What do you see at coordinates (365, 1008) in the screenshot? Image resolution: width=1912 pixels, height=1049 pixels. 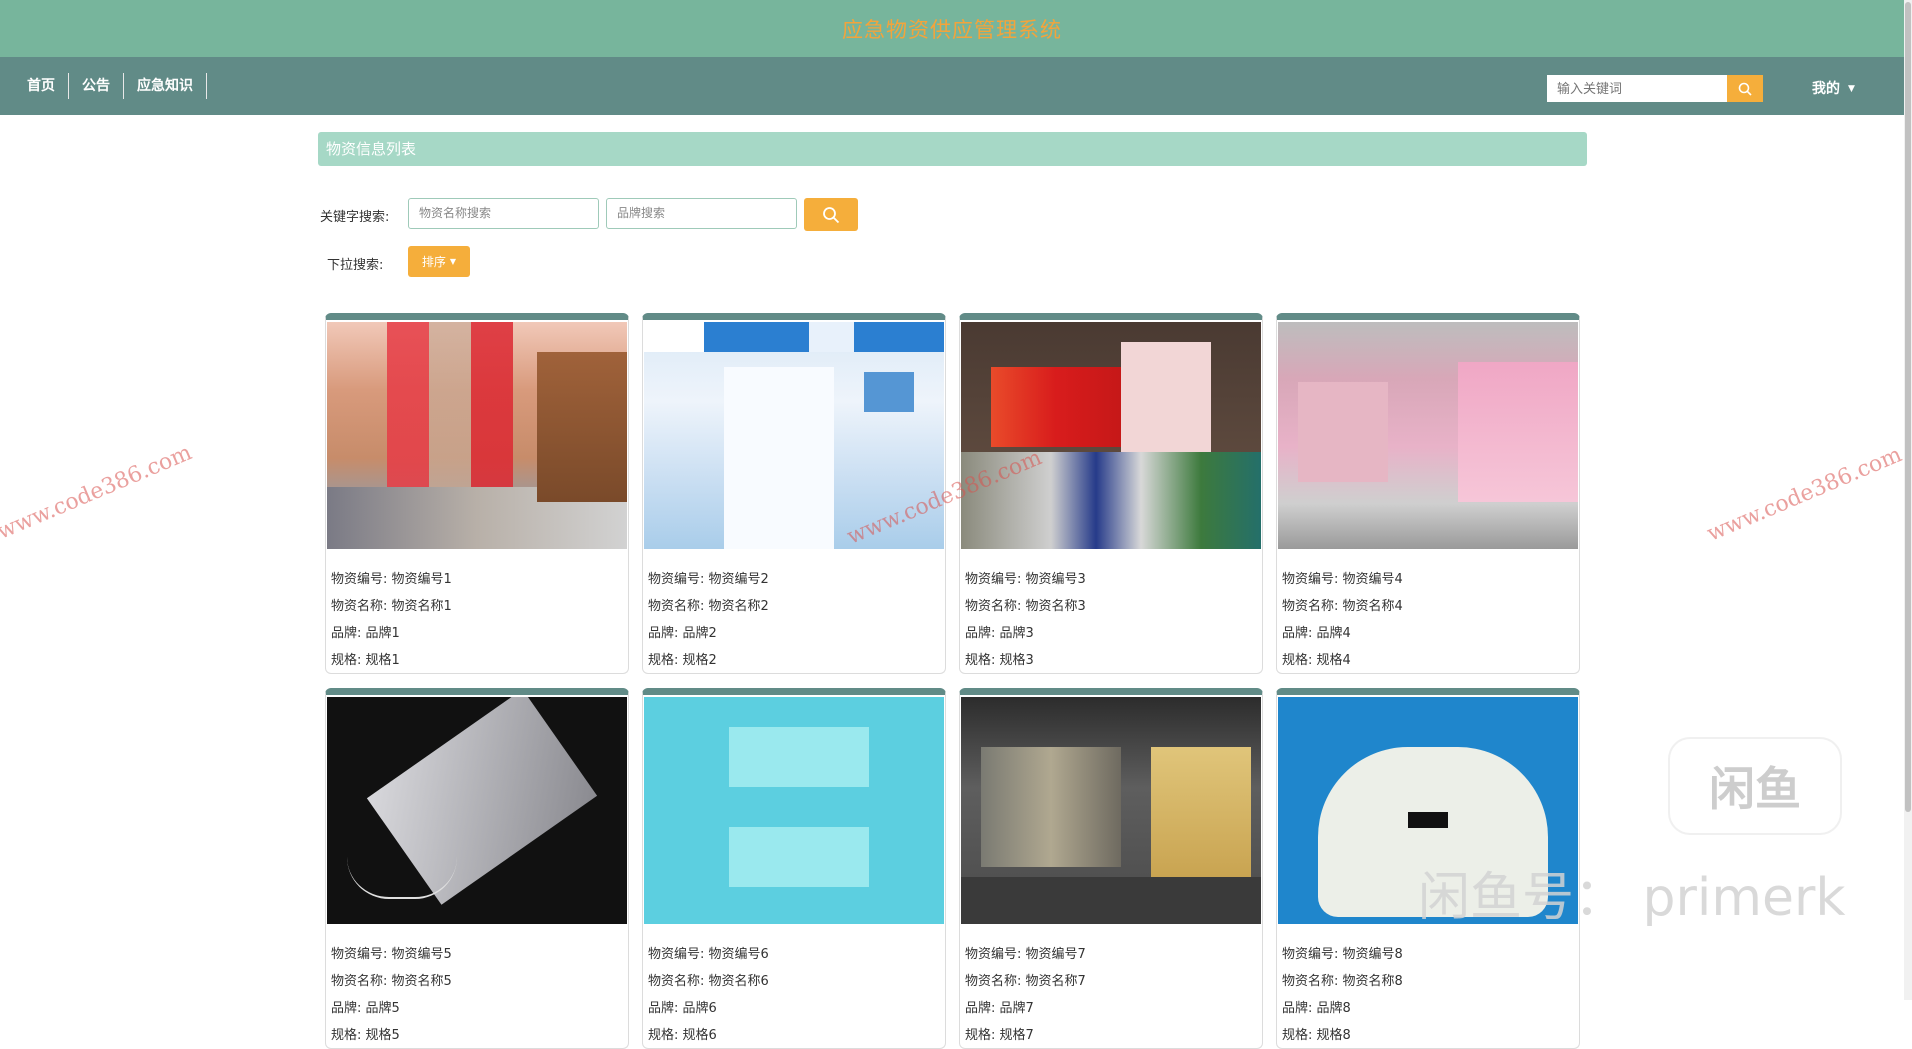 I see `item-brand: 品牌: 品牌5` at bounding box center [365, 1008].